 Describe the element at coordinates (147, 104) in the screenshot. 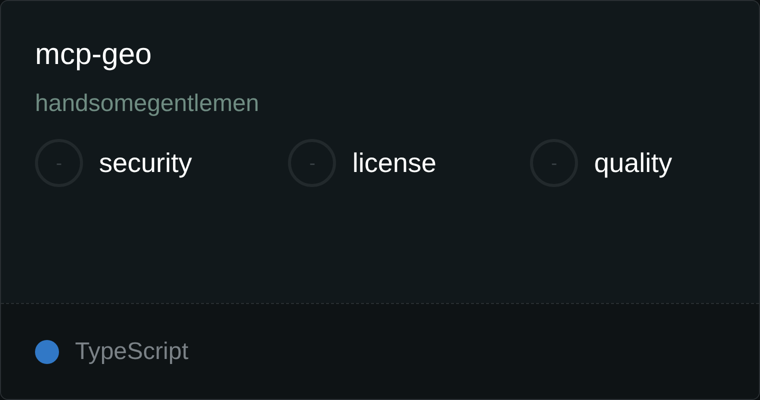

I see `author-name: handsomegentlemen` at that location.